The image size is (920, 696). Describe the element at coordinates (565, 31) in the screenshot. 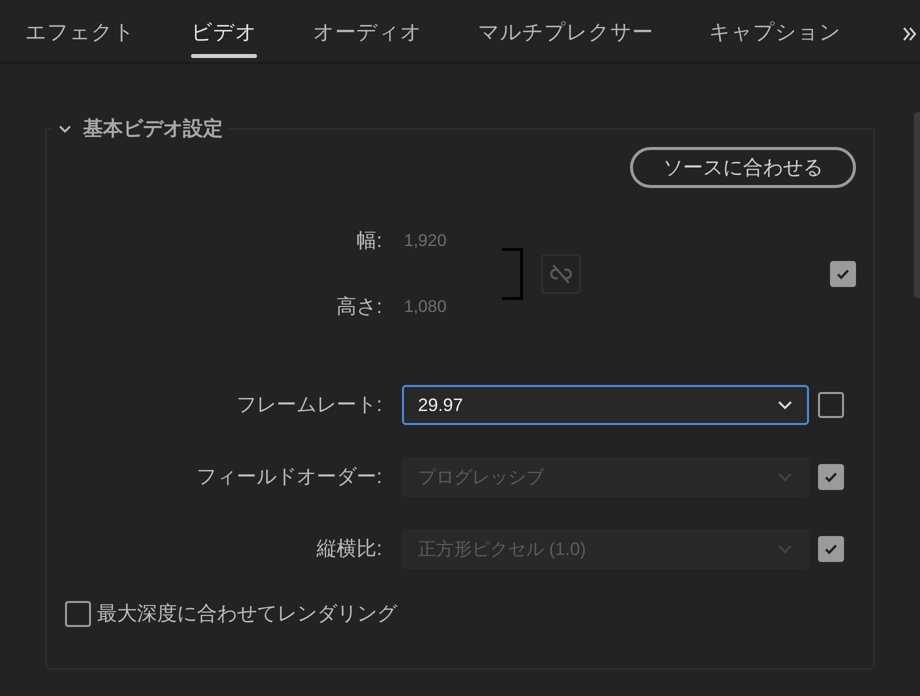

I see `tab: マルチプレクサー` at that location.